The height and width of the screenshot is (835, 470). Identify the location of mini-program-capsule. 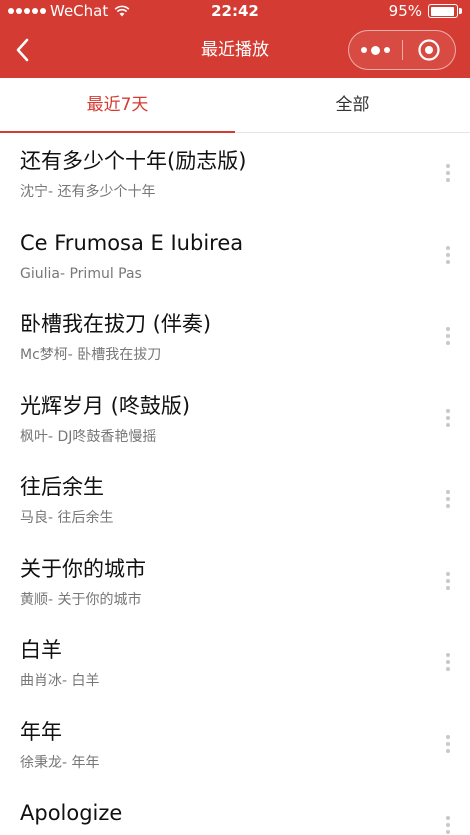
(402, 50).